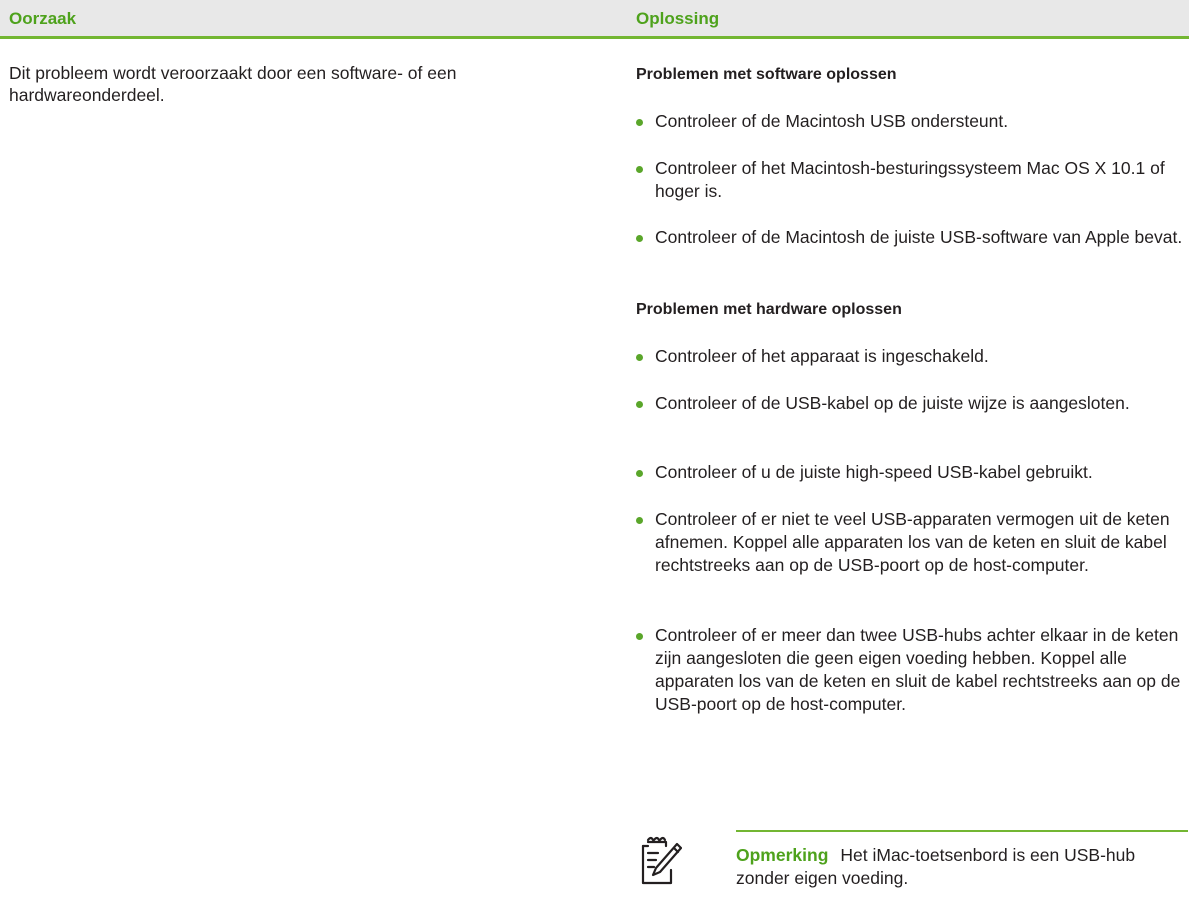  What do you see at coordinates (661, 860) in the screenshot?
I see `note-pencil-icon` at bounding box center [661, 860].